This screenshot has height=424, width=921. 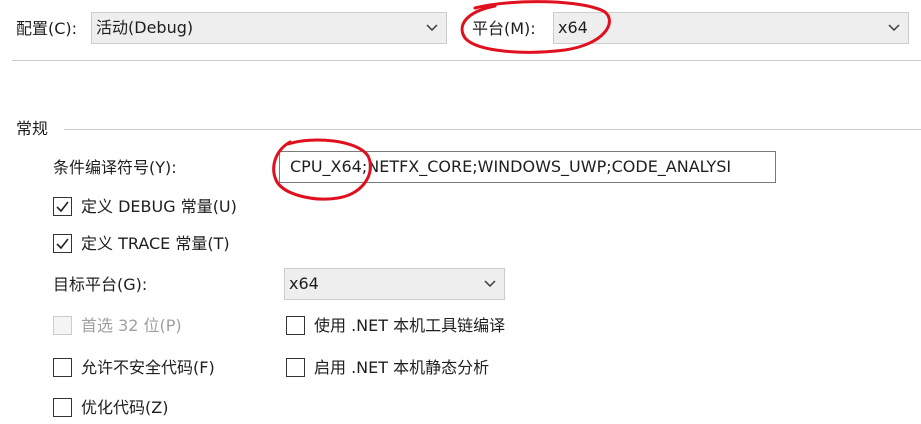 What do you see at coordinates (32, 128) in the screenshot?
I see `section-title: 常规` at bounding box center [32, 128].